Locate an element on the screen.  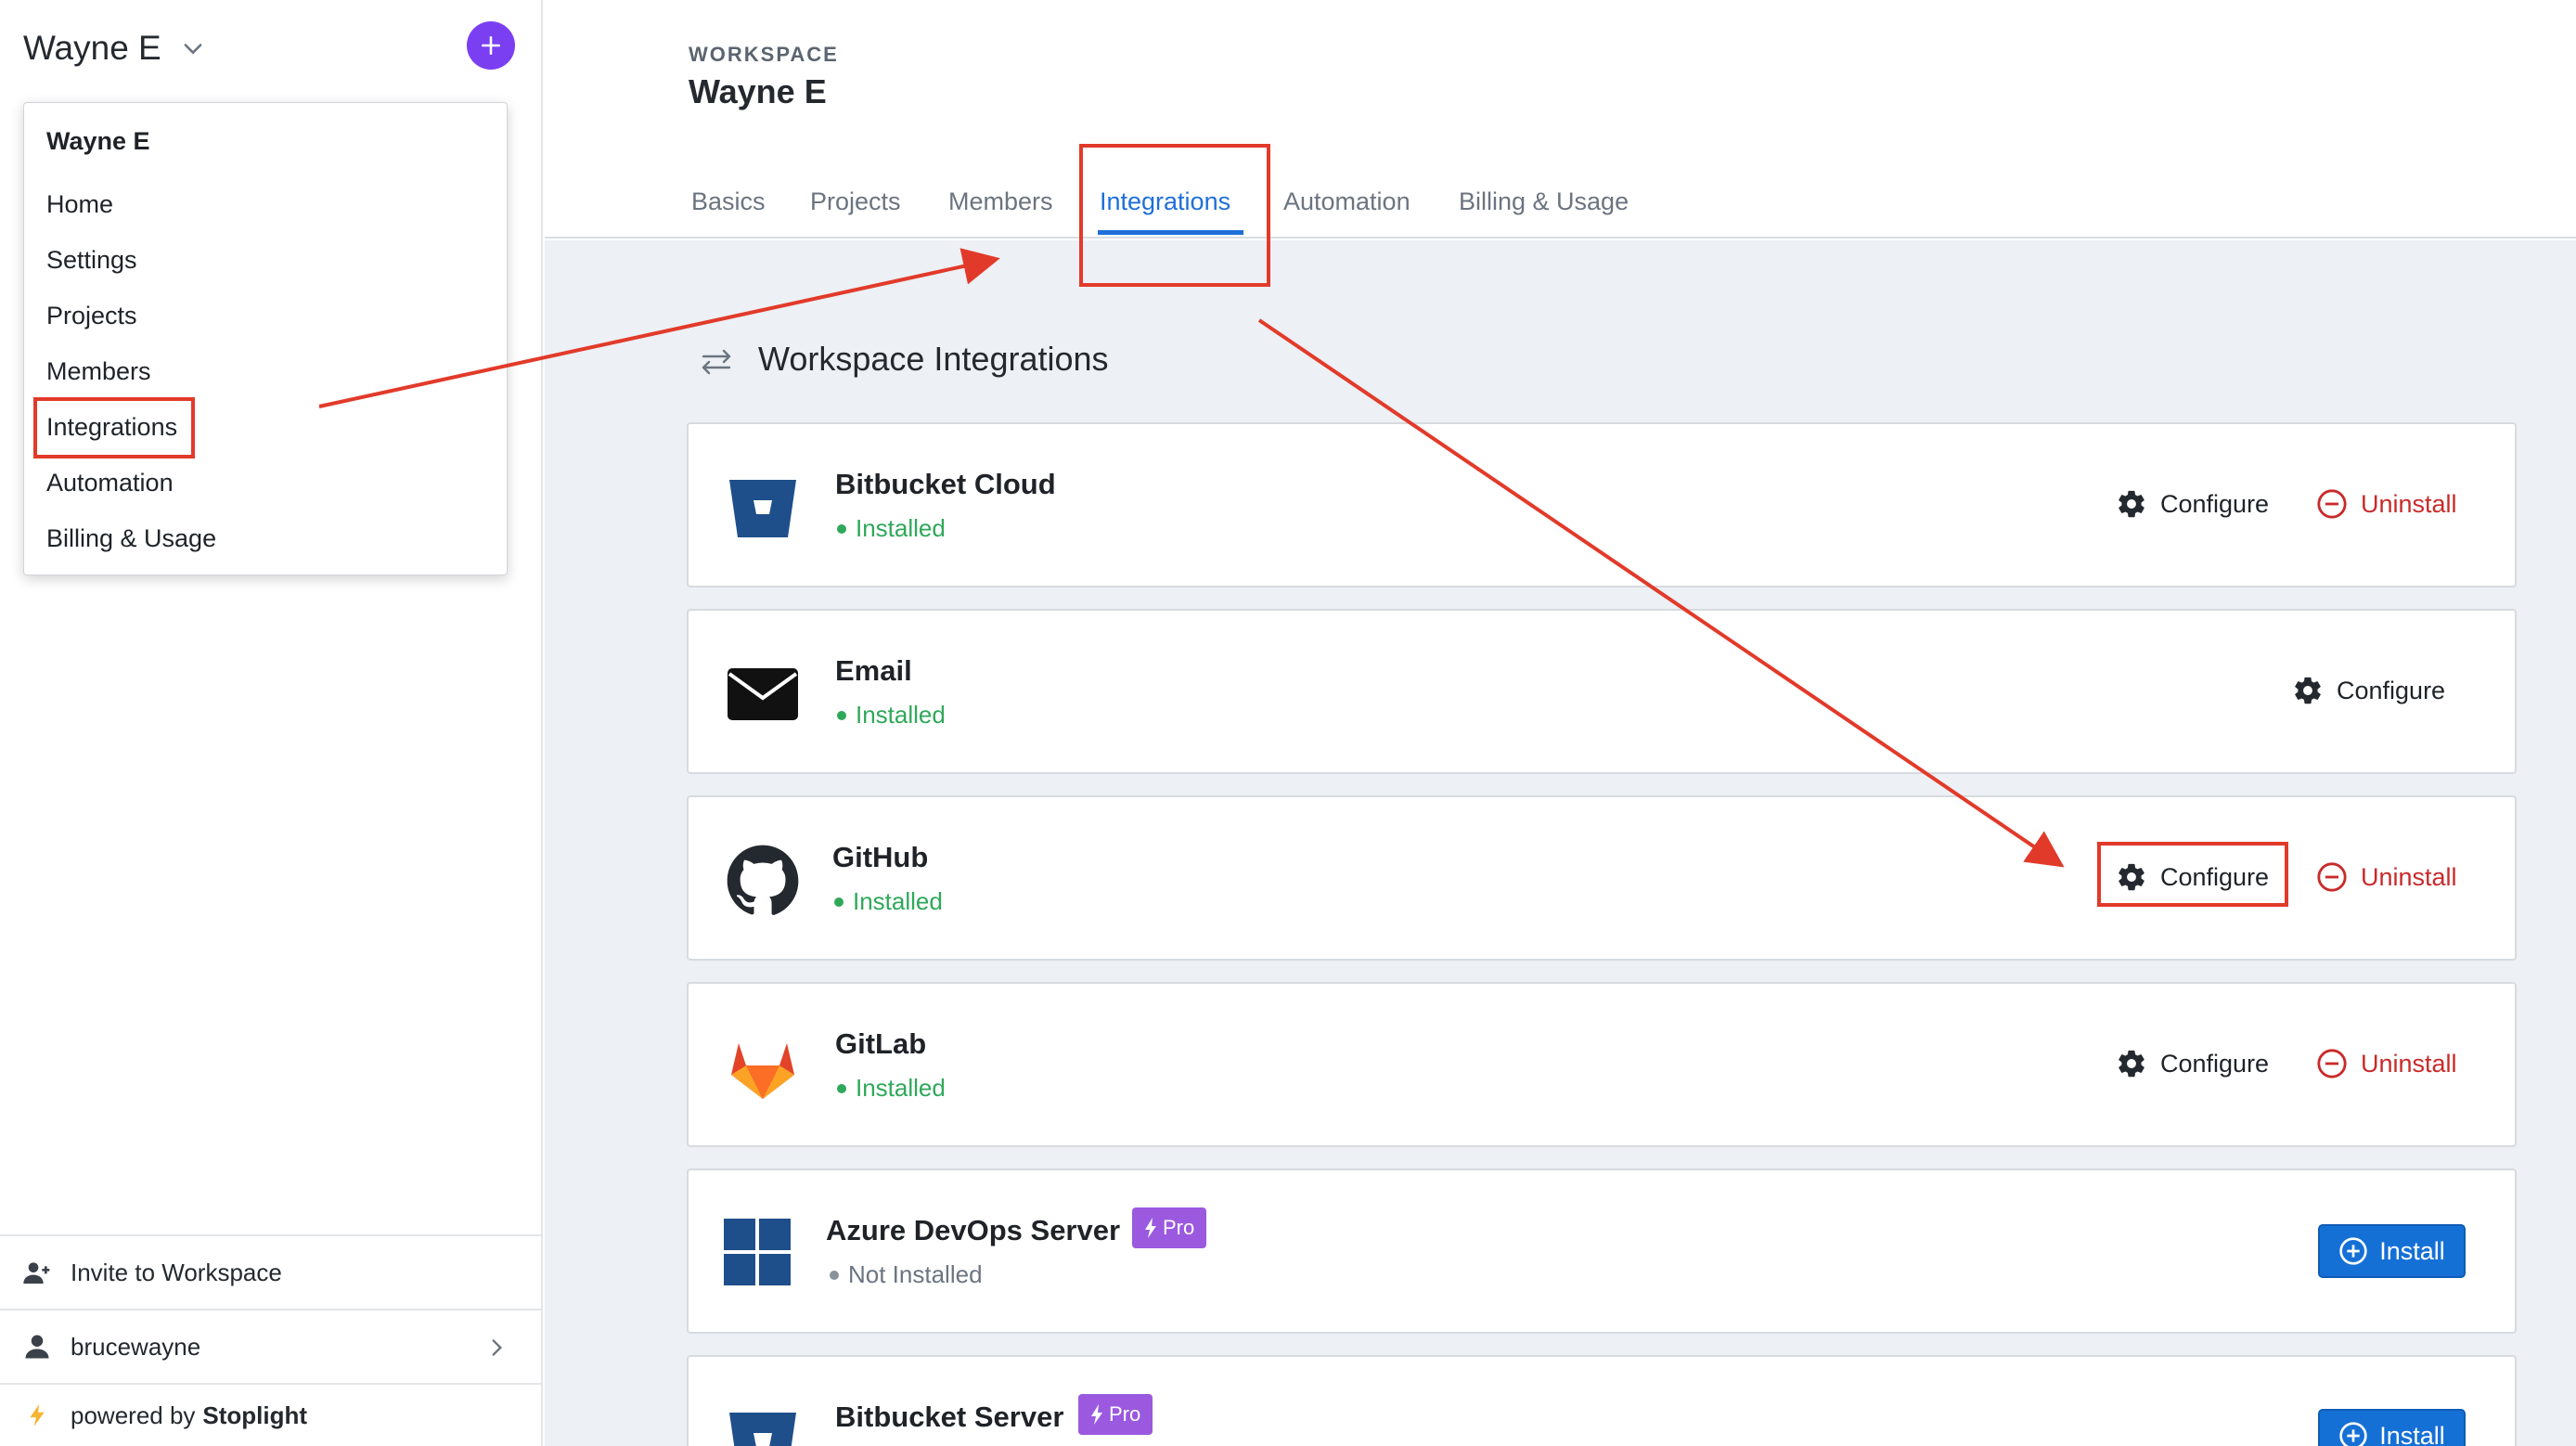
add-button is located at coordinates (491, 45).